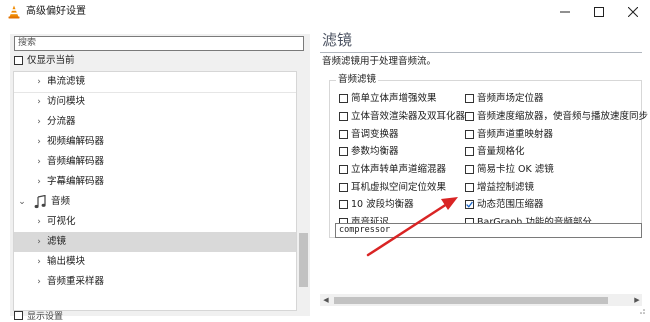 This screenshot has height=322, width=650. I want to click on filter-label: 耳机虚拟空间定位效果, so click(399, 187).